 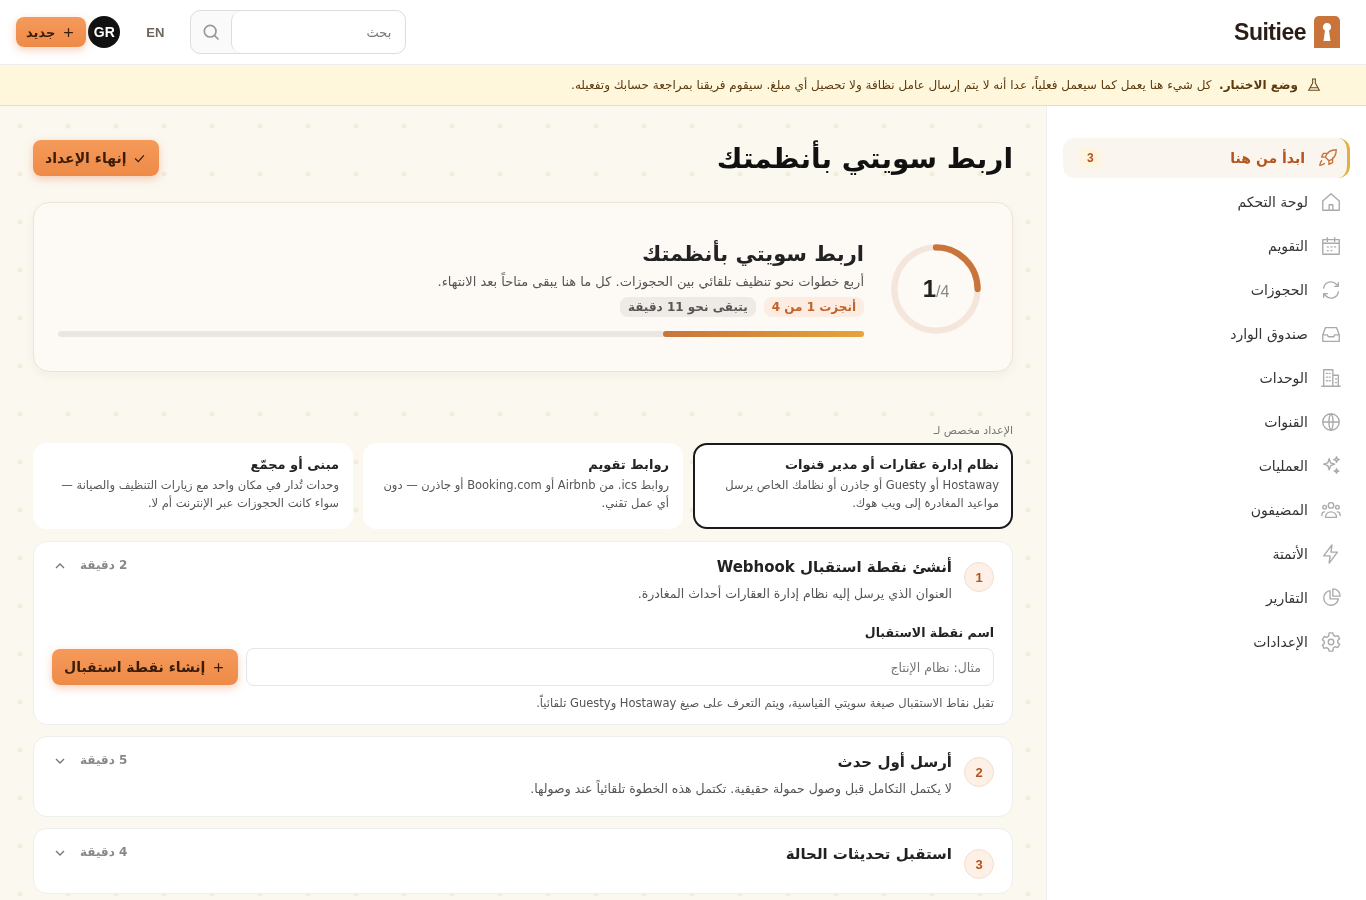 What do you see at coordinates (1206, 554) in the screenshot?
I see `sidebar-item: الأتمتة` at bounding box center [1206, 554].